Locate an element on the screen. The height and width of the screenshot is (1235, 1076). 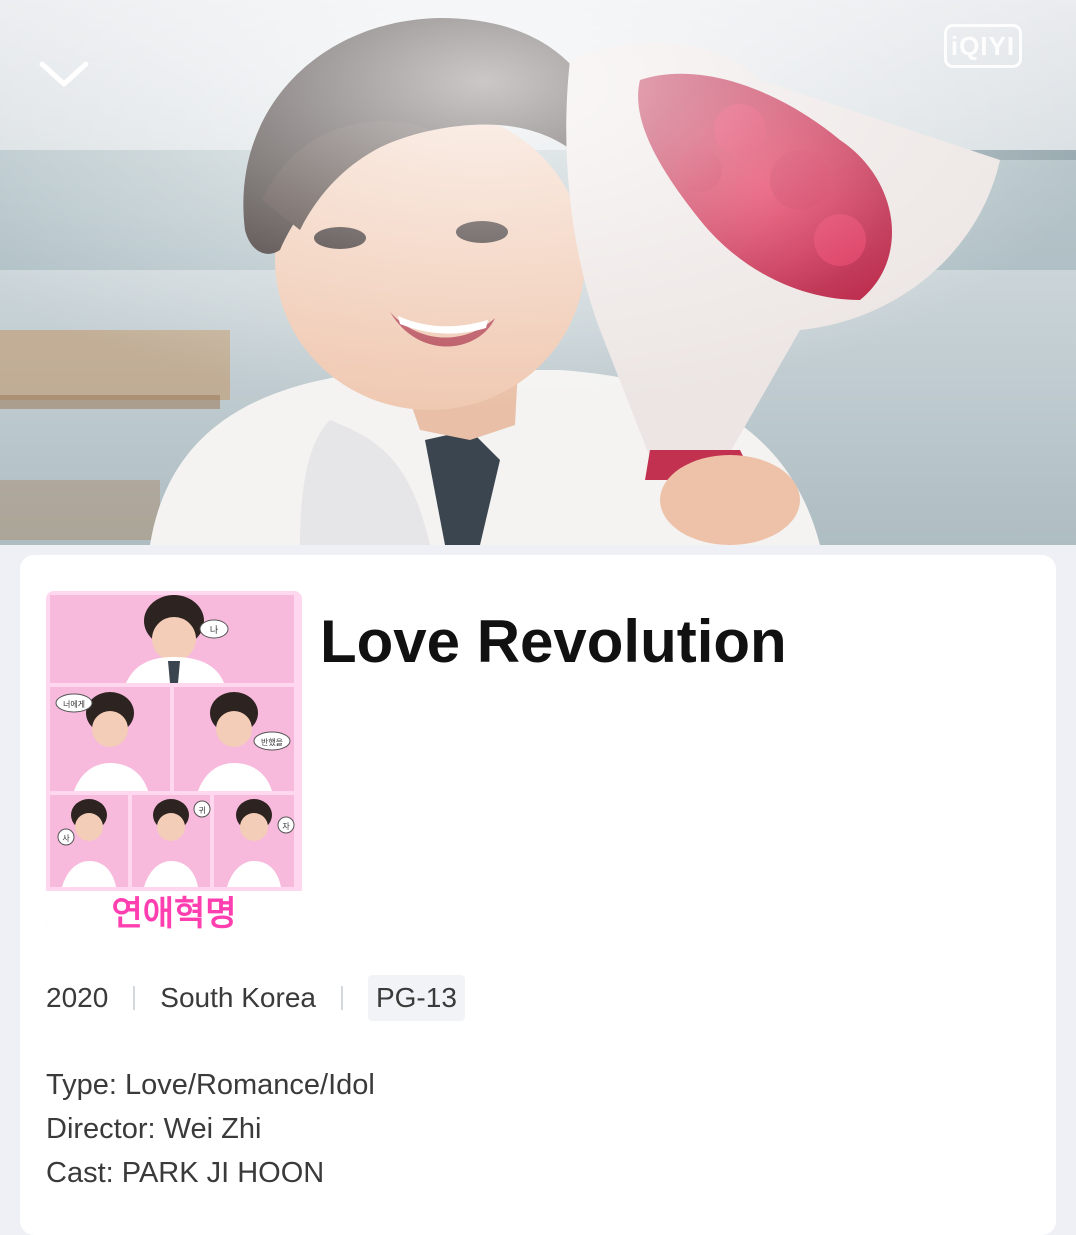
poster-bubble: 사 is located at coordinates (66, 838).